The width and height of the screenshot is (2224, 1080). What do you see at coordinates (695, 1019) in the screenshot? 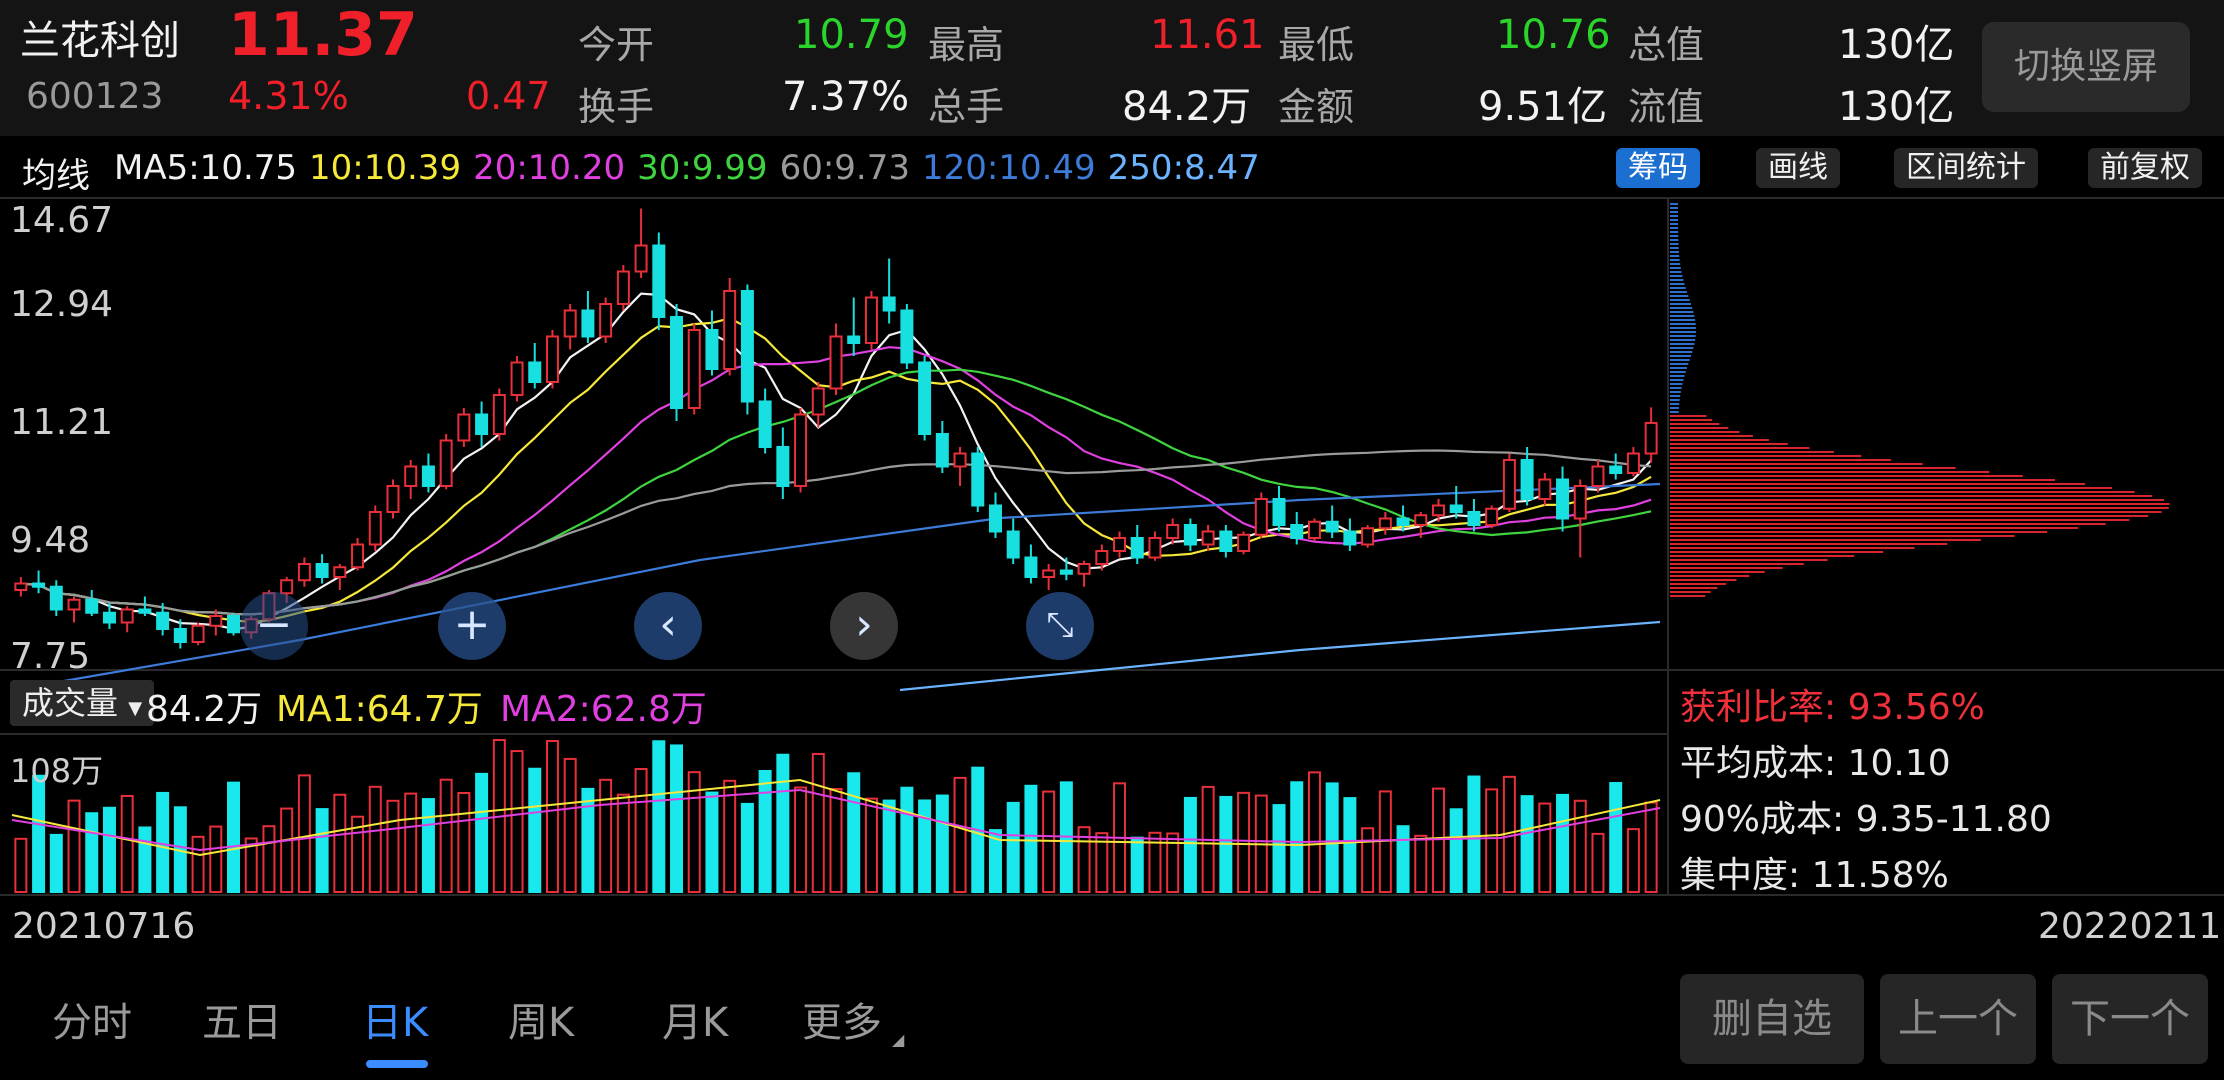
I see `tab-monthly-k: 月K` at bounding box center [695, 1019].